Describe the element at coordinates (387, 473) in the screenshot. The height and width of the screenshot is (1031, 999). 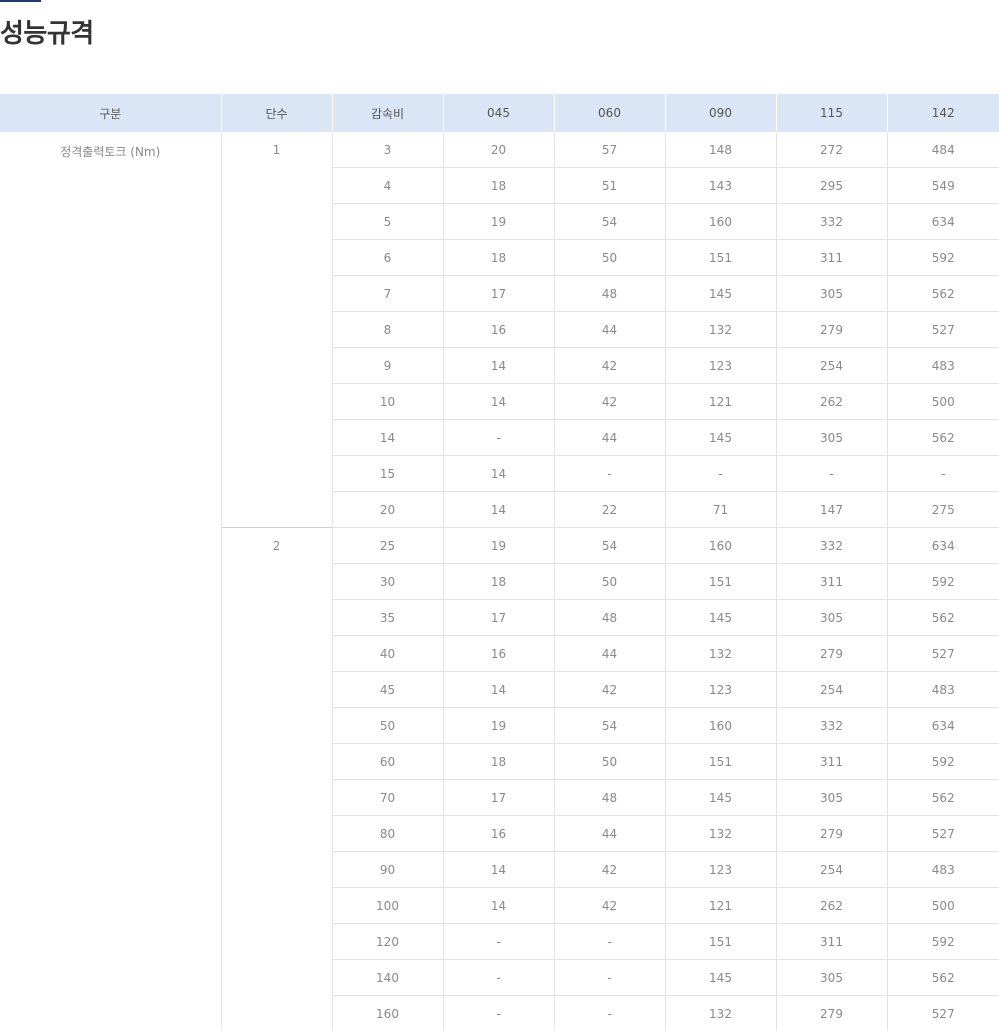
I see `ratio-cell: 15` at that location.